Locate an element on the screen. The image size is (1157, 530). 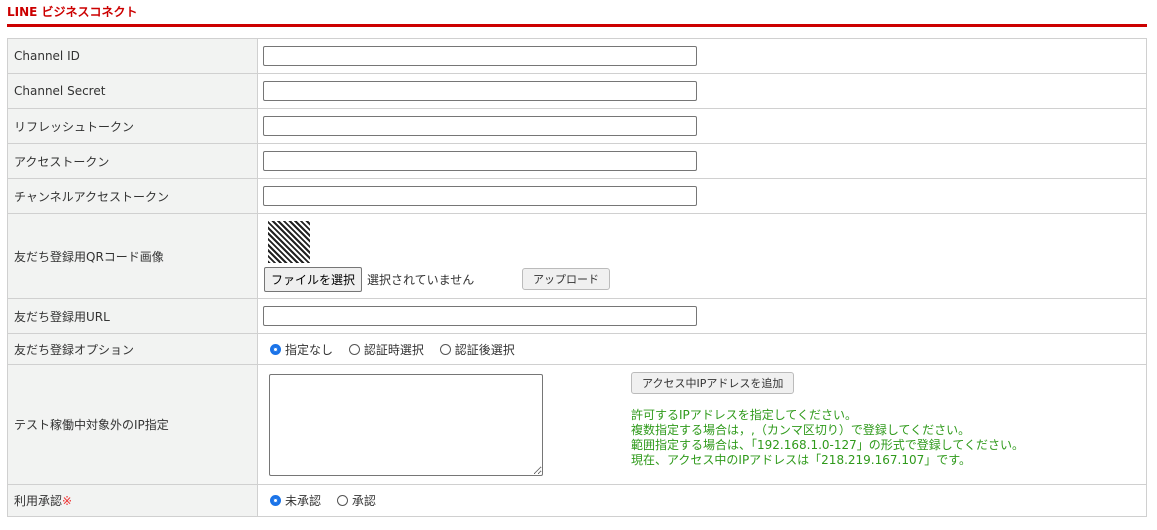
radio-none: 指定なし is located at coordinates (301, 349).